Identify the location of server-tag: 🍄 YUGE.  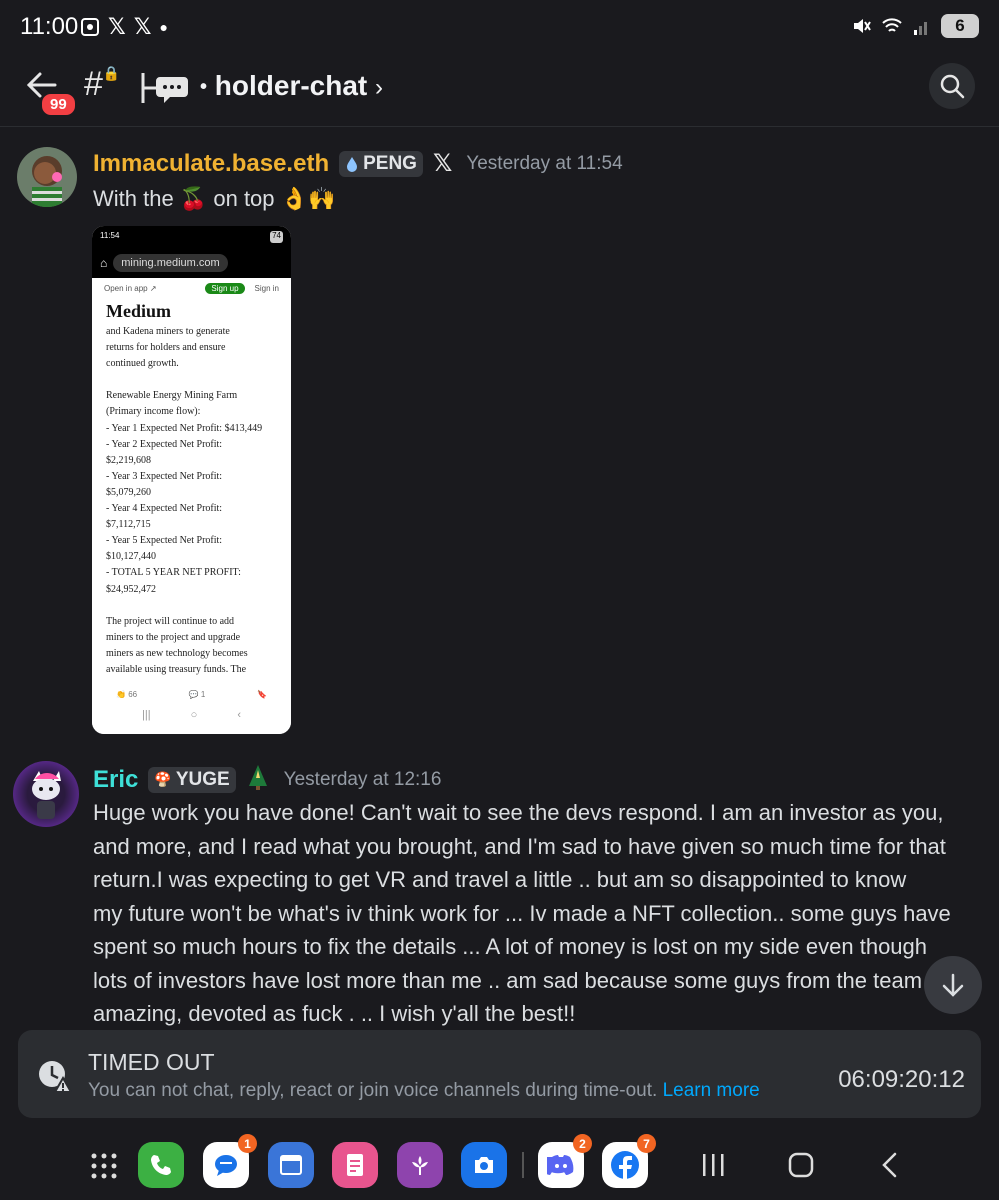
(192, 779).